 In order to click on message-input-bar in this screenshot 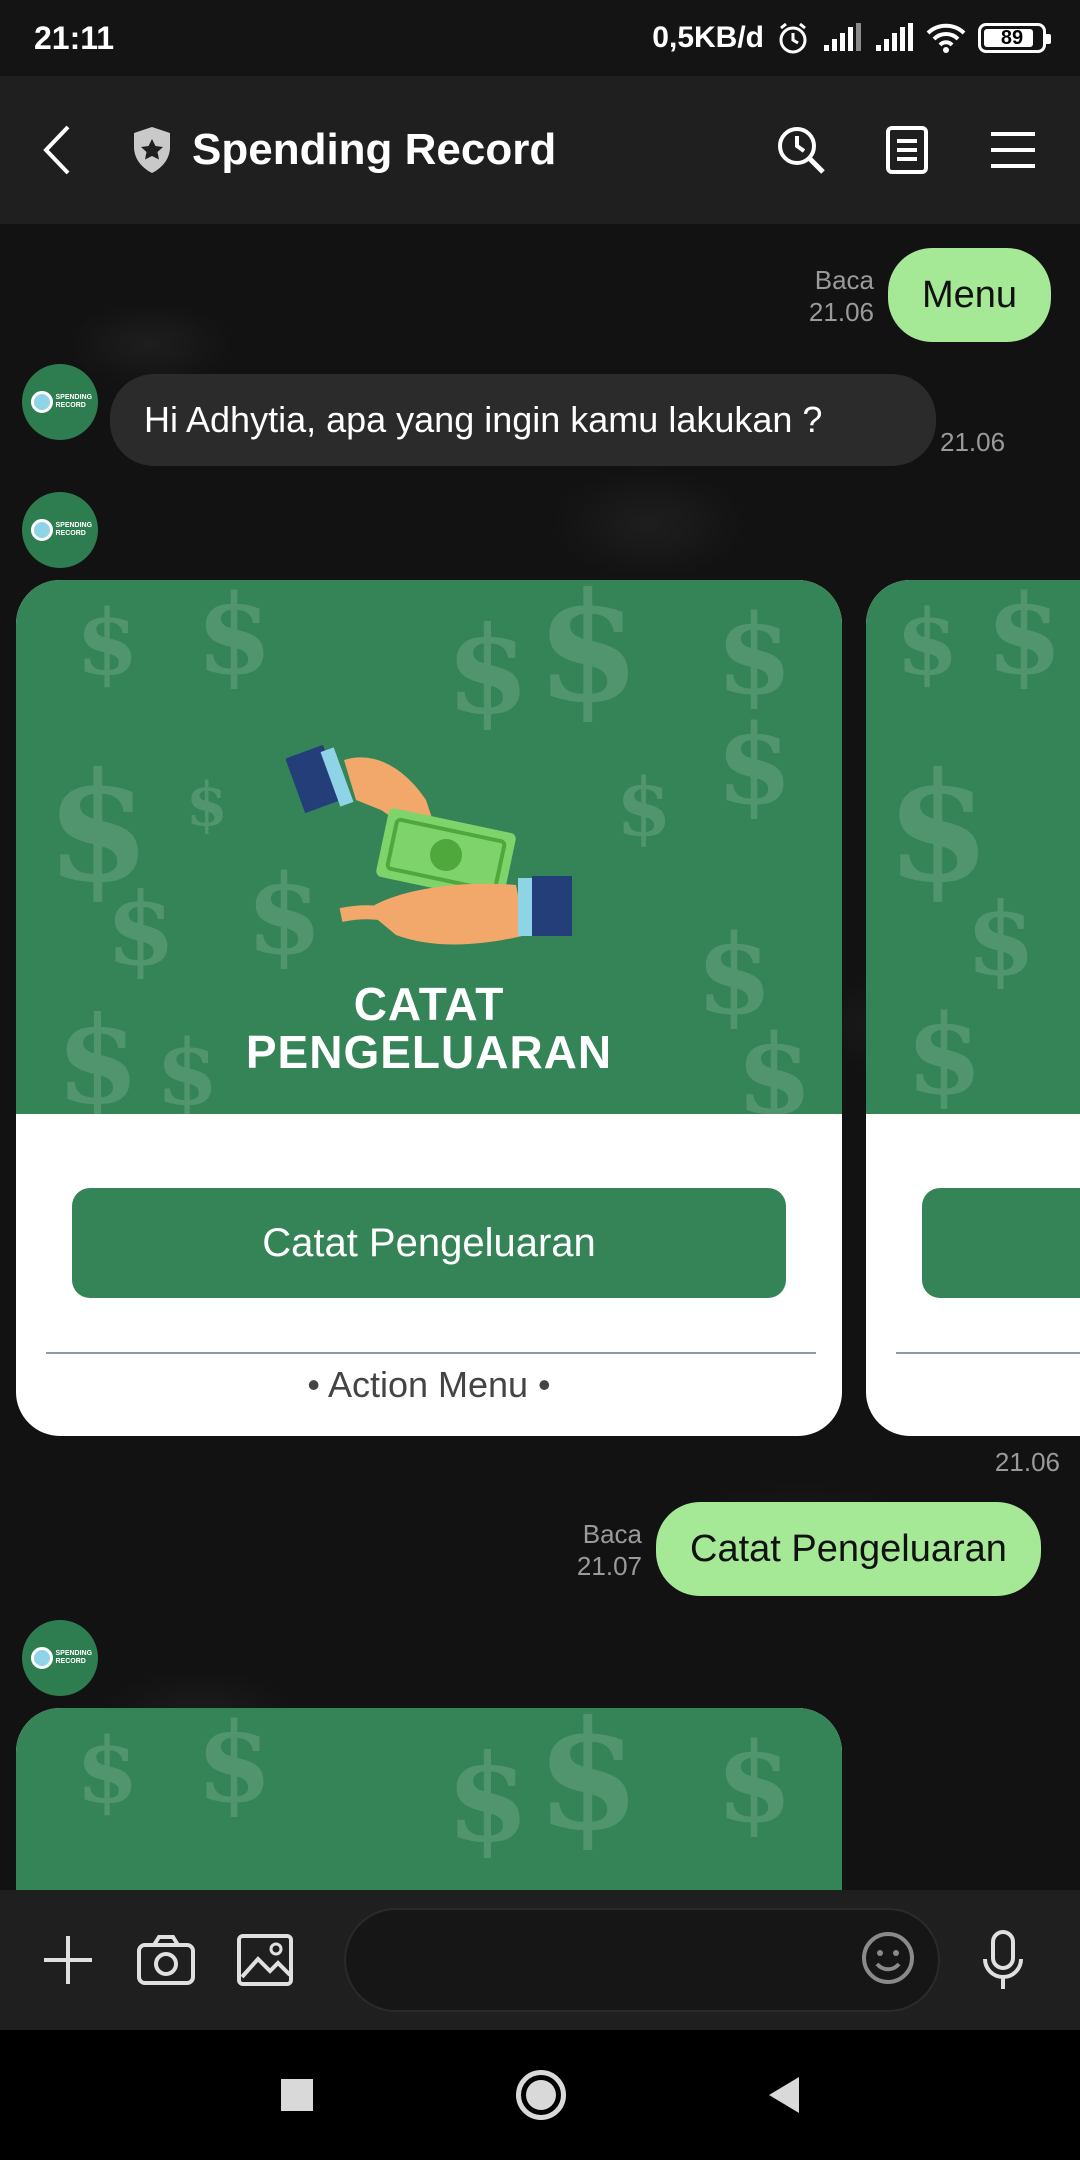, I will do `click(540, 1960)`.